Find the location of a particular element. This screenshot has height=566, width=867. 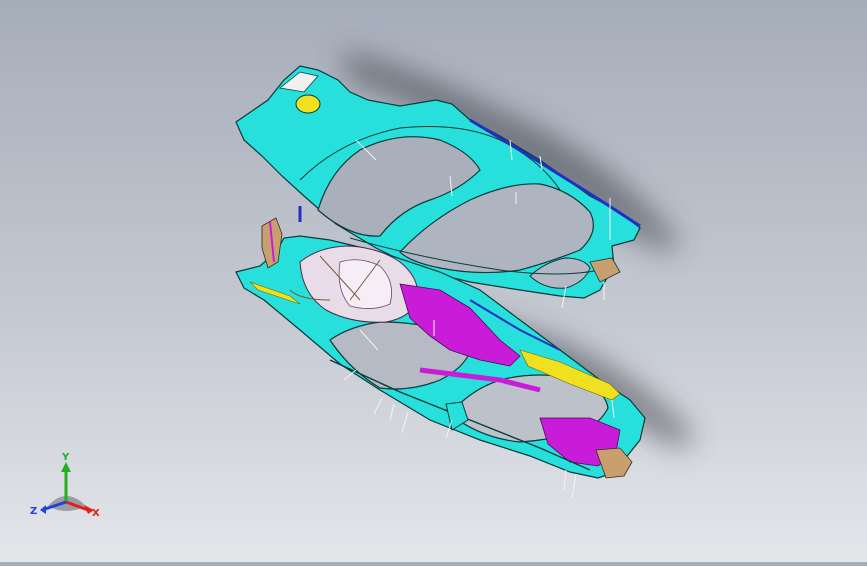

z-axis-label: Z is located at coordinates (33, 511).